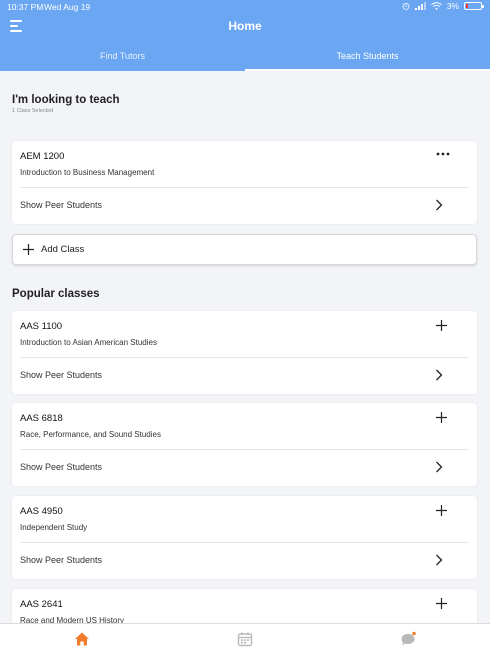  Describe the element at coordinates (41, 418) in the screenshot. I see `class-code: AAS 6818` at that location.